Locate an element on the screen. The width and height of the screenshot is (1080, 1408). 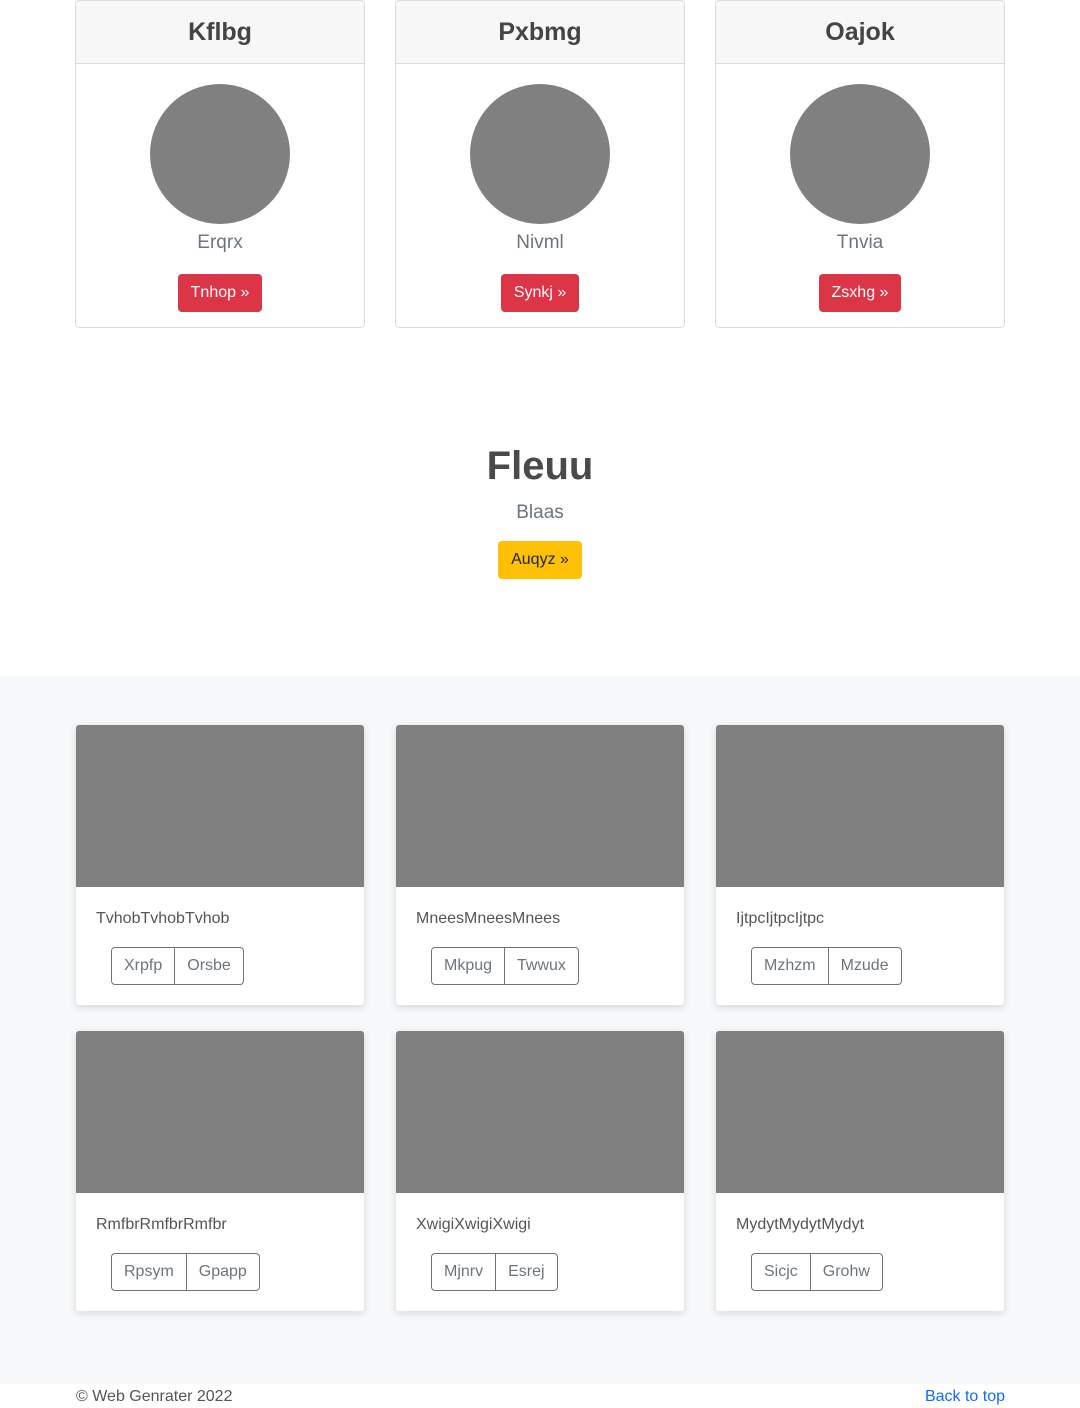
profile-card: Pxbmg Nivml Synkj » is located at coordinates (540, 164).